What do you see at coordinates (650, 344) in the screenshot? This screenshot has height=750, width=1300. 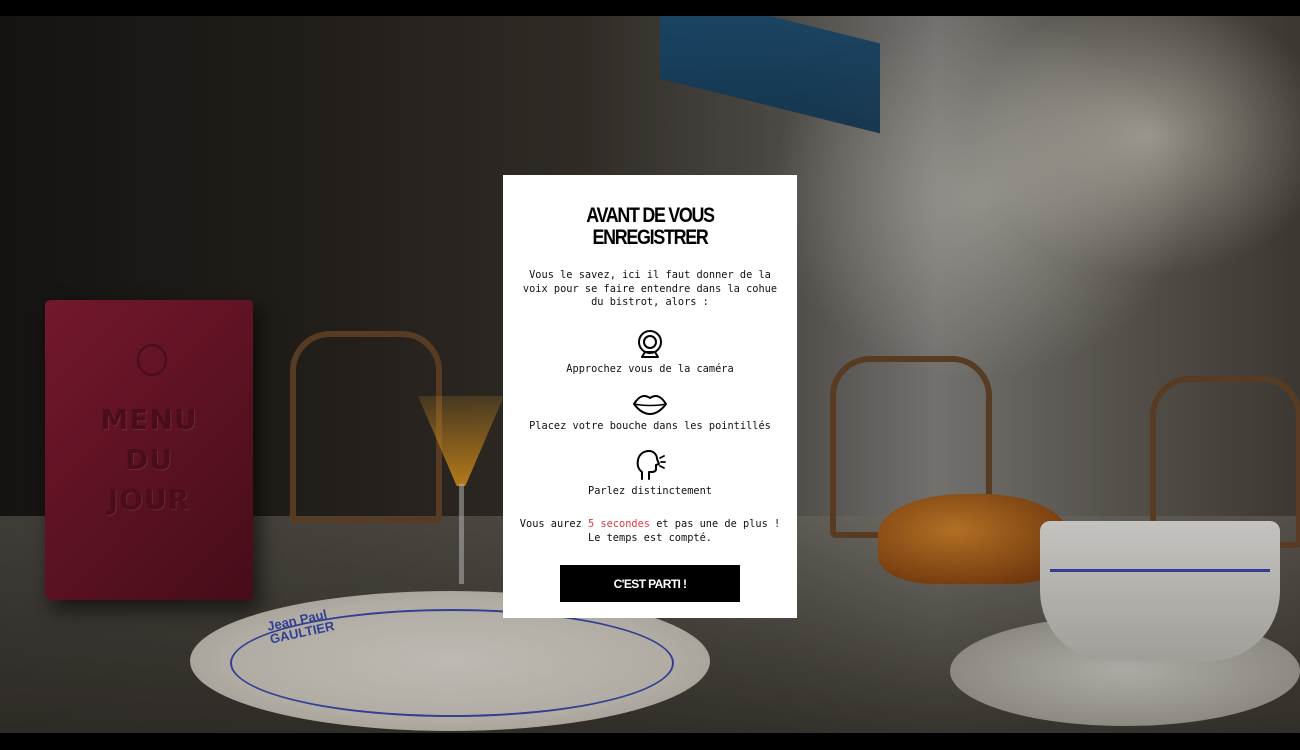 I see `webcam-icon` at bounding box center [650, 344].